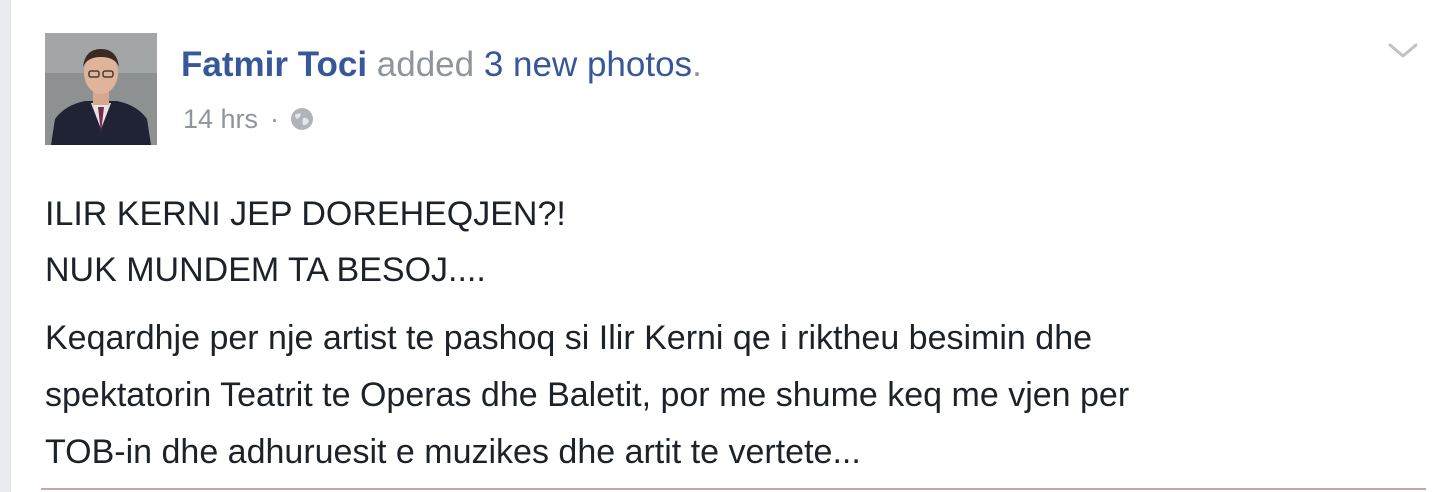 The height and width of the screenshot is (492, 1434). What do you see at coordinates (733, 489) in the screenshot?
I see `divider` at bounding box center [733, 489].